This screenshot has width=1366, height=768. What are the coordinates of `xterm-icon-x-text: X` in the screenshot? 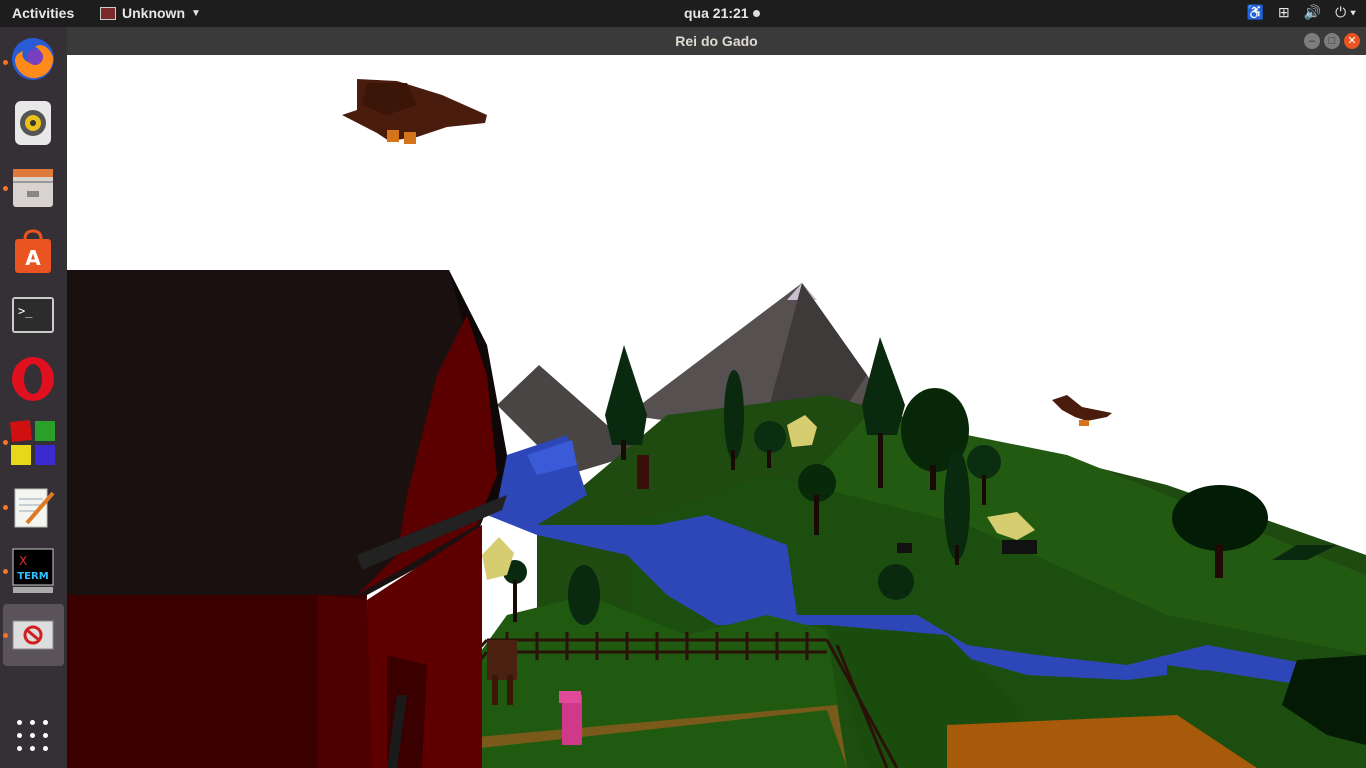 It's located at (23, 561).